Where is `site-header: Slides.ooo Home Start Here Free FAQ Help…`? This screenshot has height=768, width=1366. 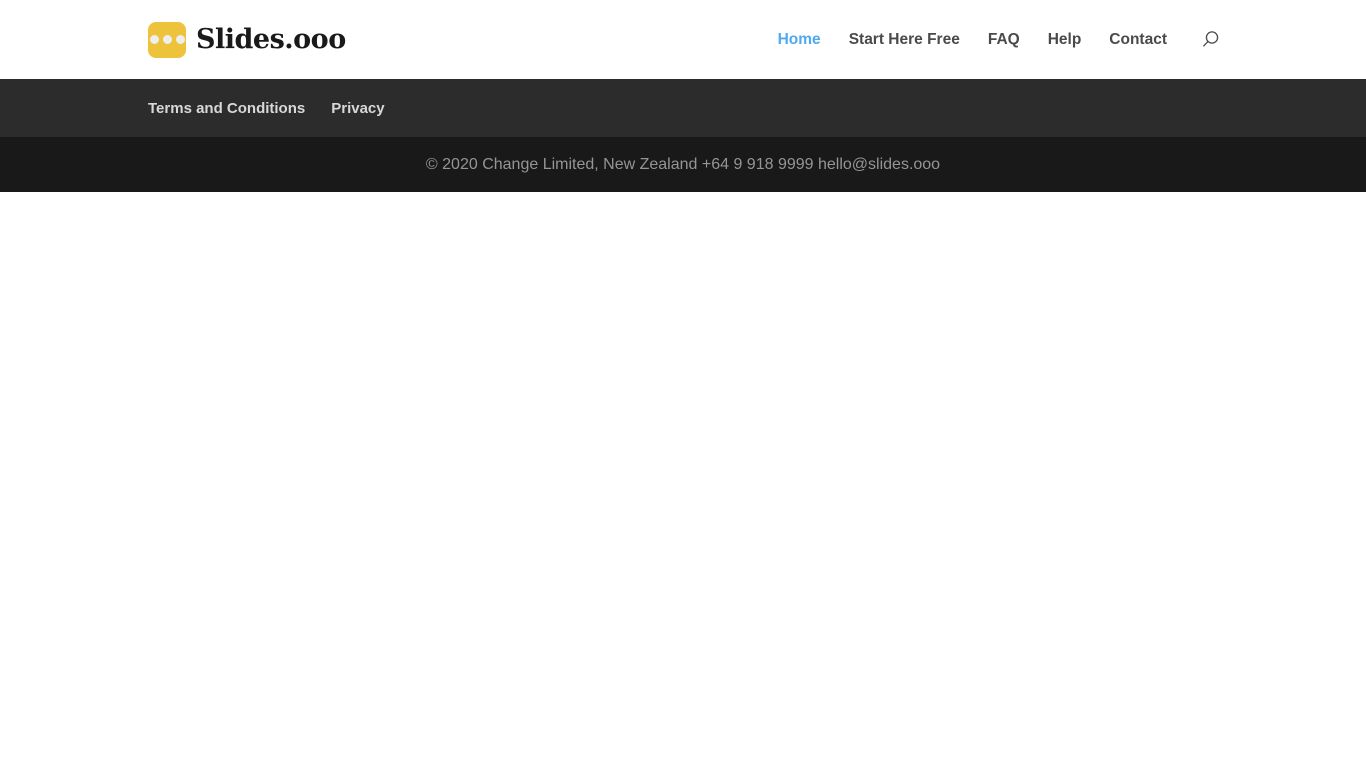
site-header: Slides.ooo Home Start Here Free FAQ Help… is located at coordinates (683, 39).